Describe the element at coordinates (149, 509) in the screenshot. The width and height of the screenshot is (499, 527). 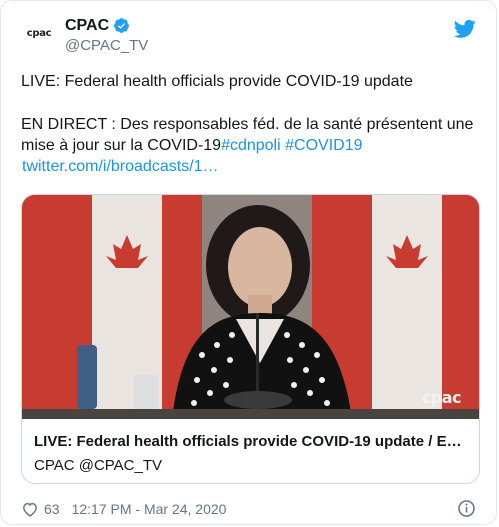
I see `timestamp: 12:17 PM - Mar 24, 2020` at that location.